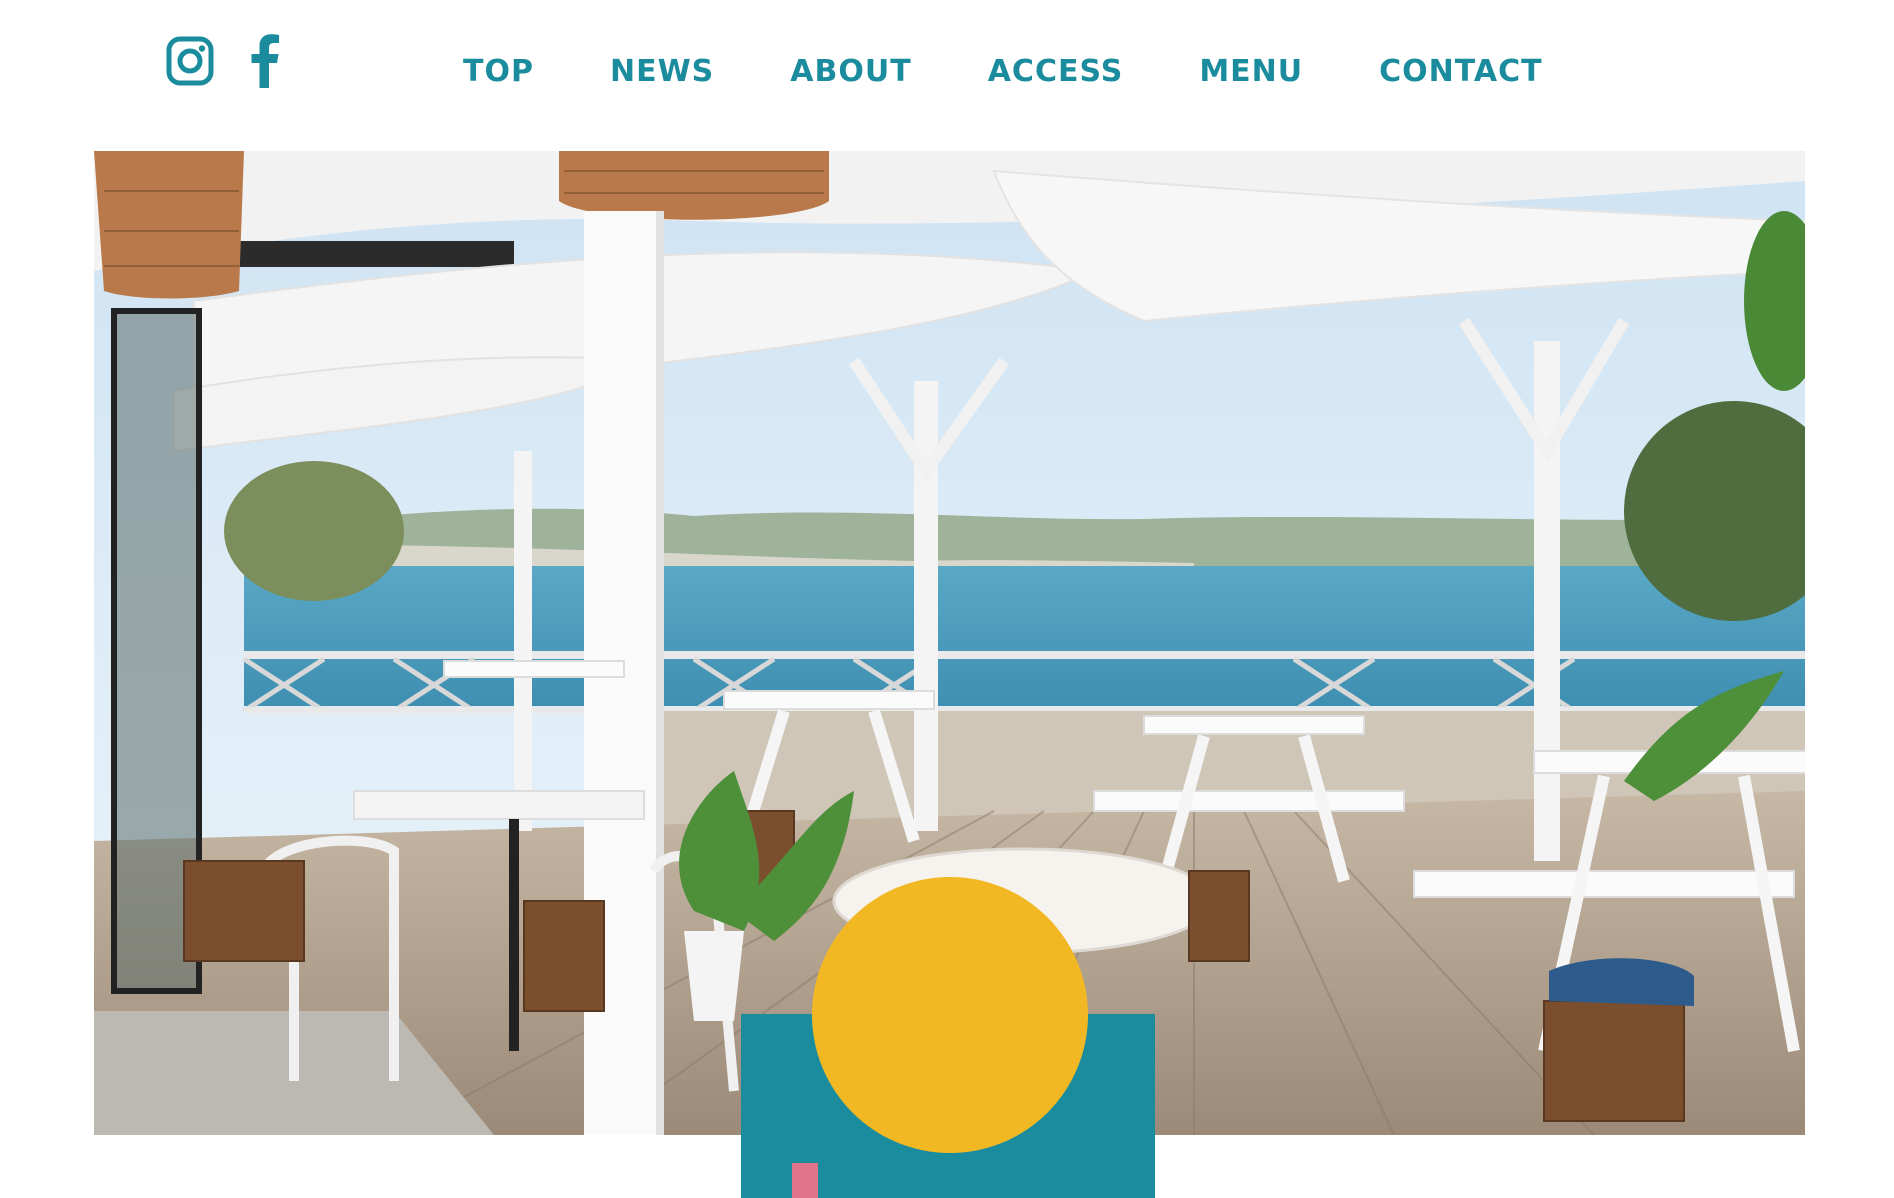 The height and width of the screenshot is (1198, 1894). I want to click on facebook-icon, so click(265, 61).